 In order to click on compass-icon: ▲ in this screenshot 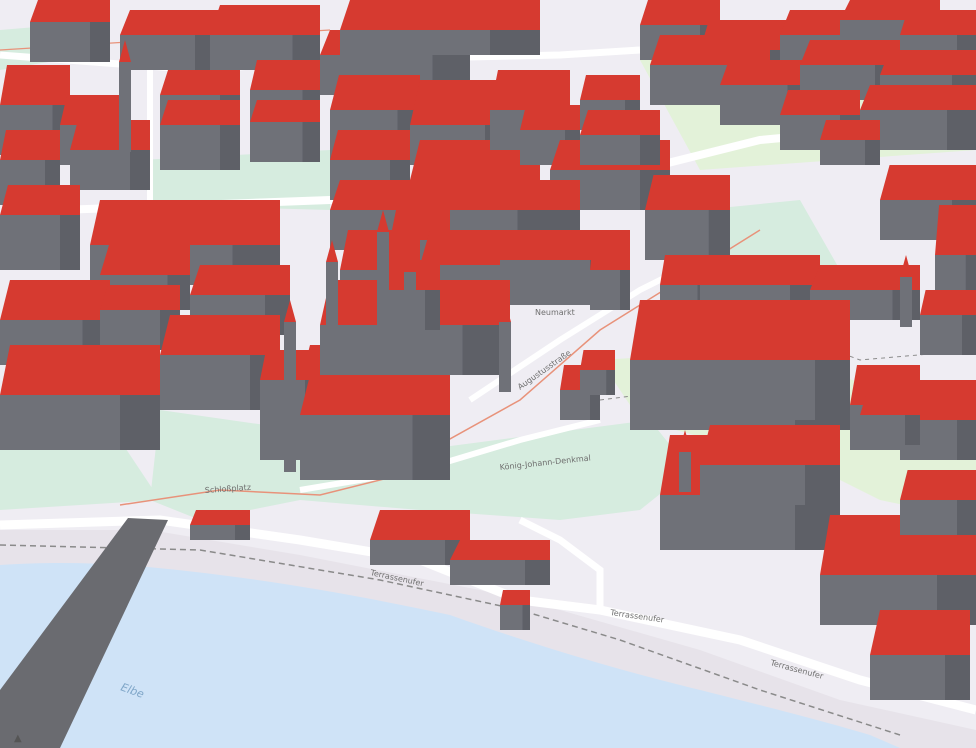, I will do `click(19, 739)`.